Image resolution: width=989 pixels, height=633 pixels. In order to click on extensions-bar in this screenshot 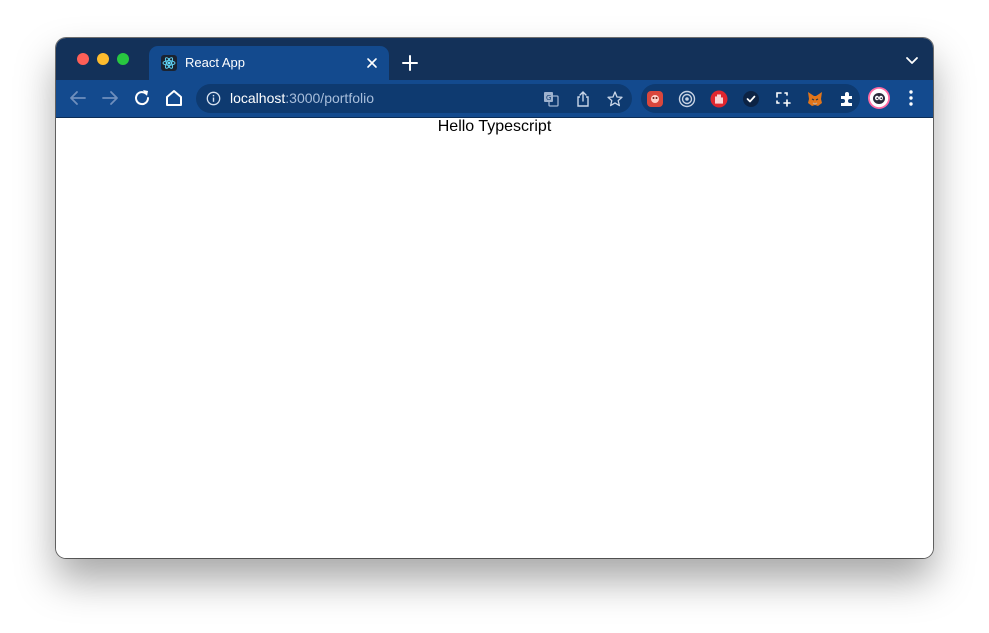, I will do `click(750, 98)`.